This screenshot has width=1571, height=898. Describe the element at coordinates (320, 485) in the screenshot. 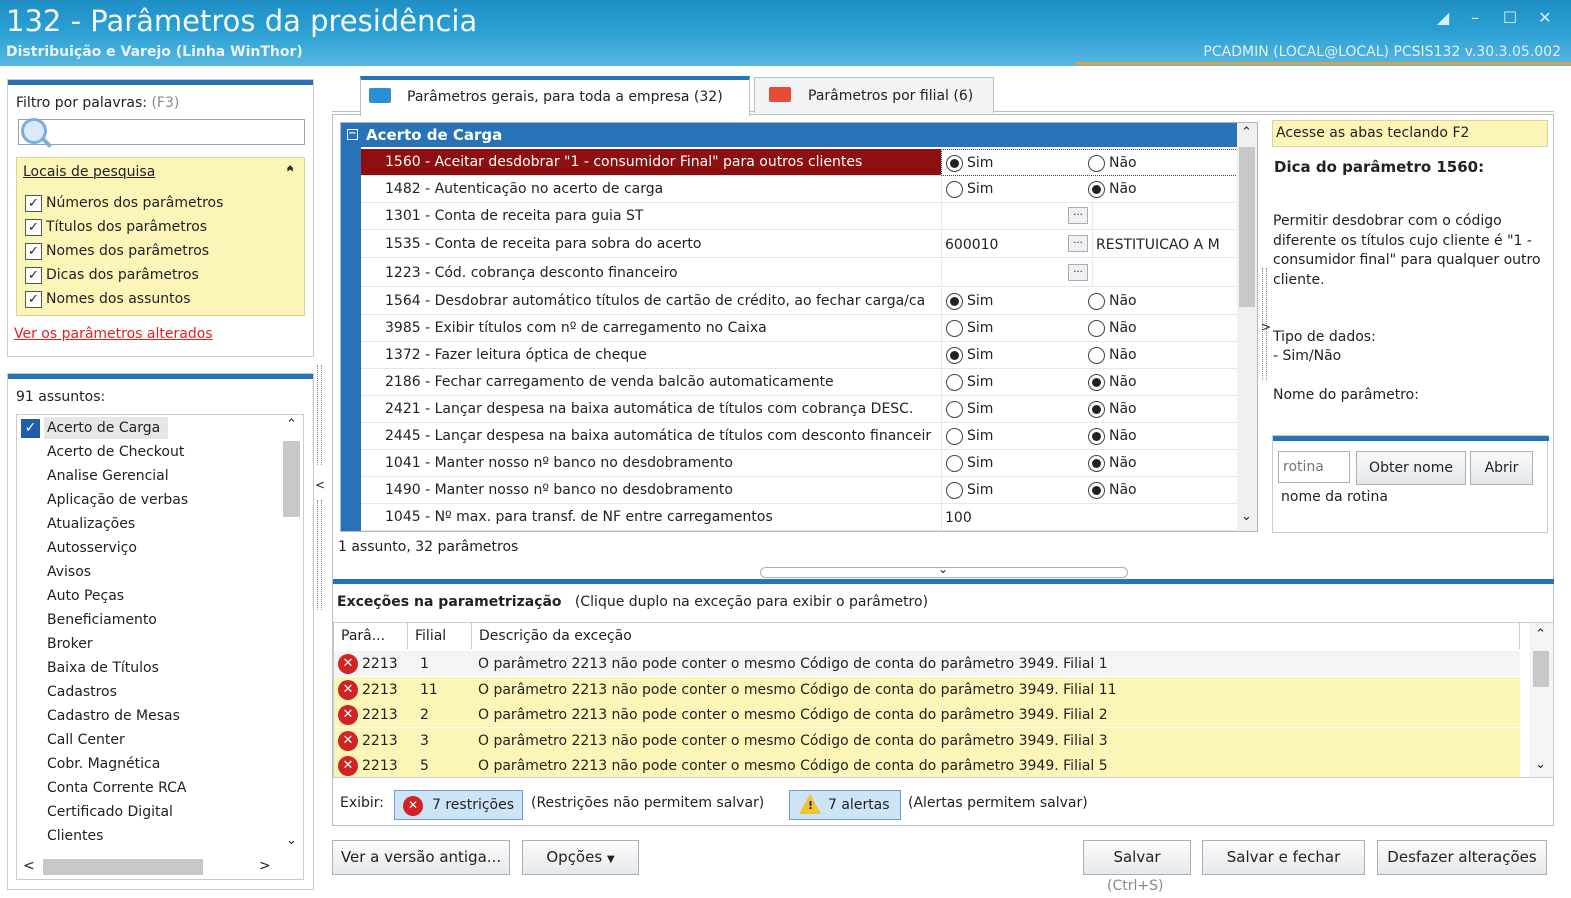

I see `collapse-left-icon: <` at that location.